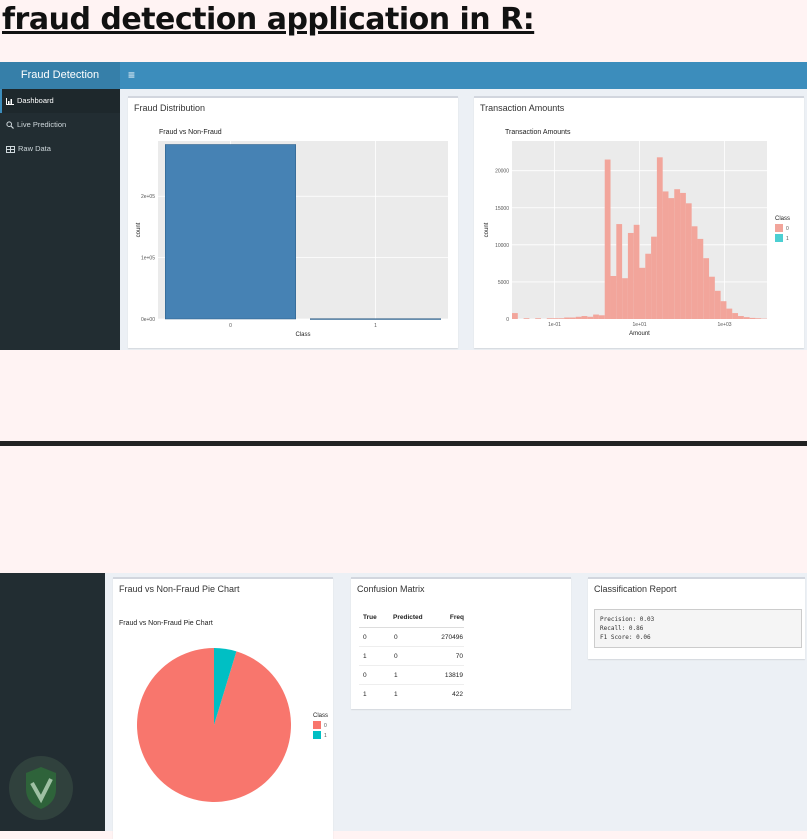 The image size is (807, 839). Describe the element at coordinates (448, 675) in the screenshot. I see `table-cell: 13819` at that location.